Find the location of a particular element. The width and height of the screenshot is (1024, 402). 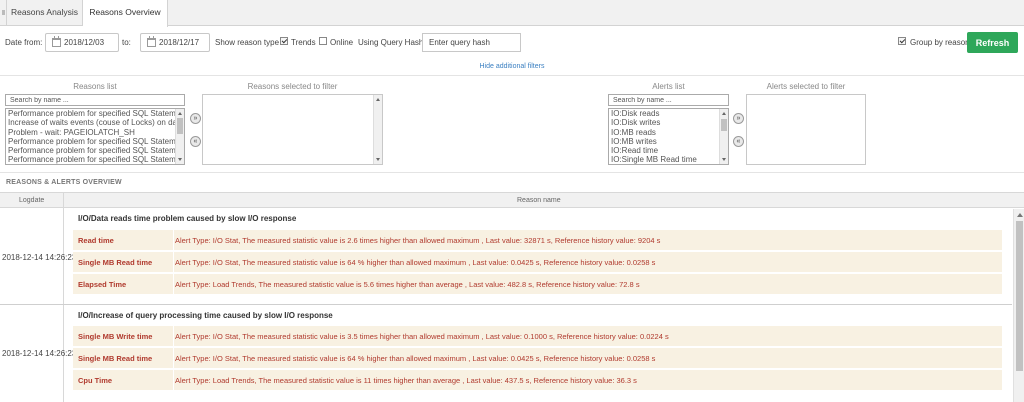

date-to-field: 2018/12/17 is located at coordinates (175, 42).